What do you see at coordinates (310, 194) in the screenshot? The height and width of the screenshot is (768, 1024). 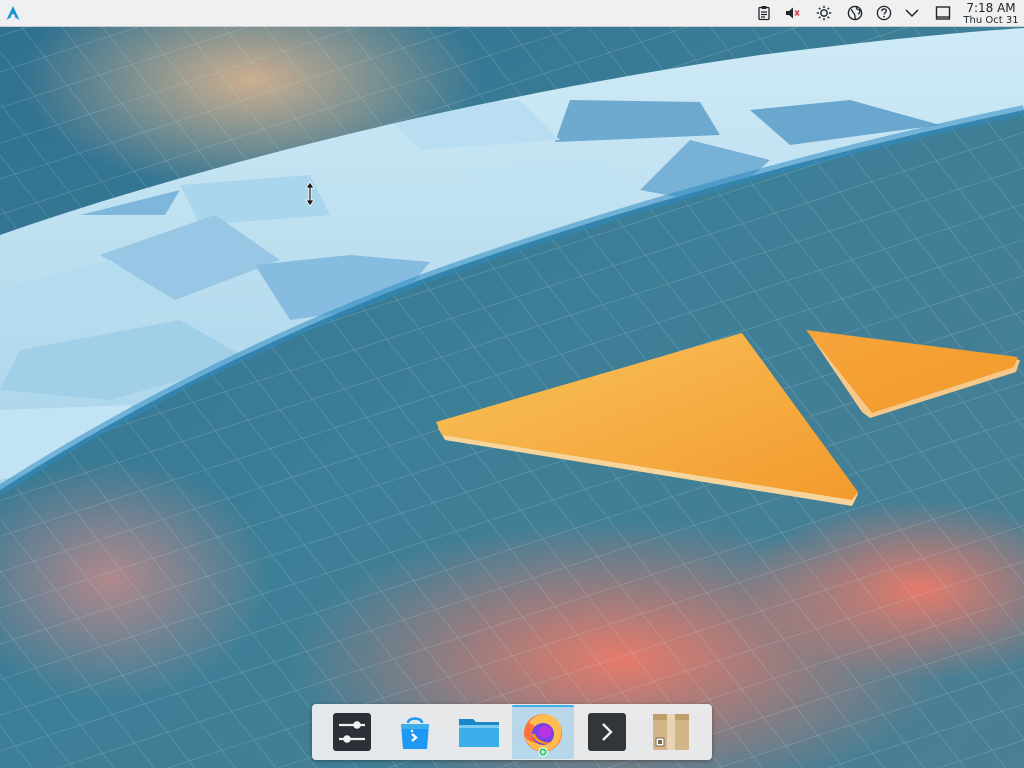 I see `vertical-resize-cursor` at bounding box center [310, 194].